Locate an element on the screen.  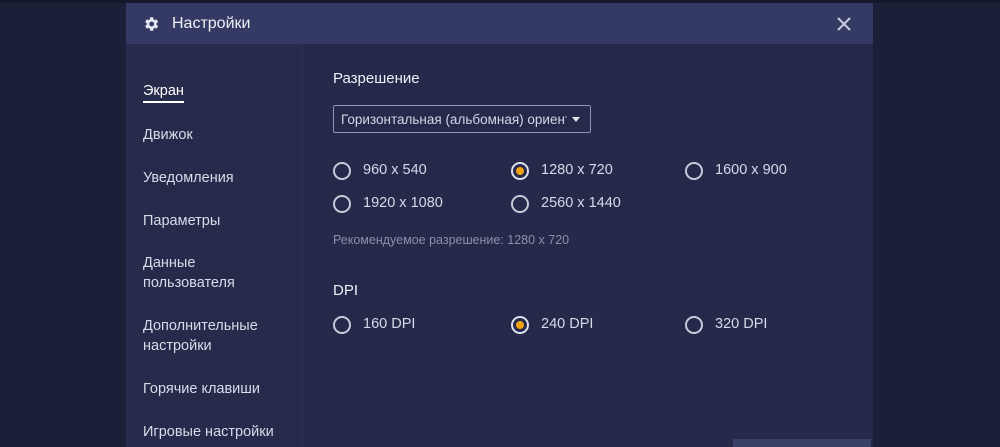
save-button is located at coordinates (802, 443).